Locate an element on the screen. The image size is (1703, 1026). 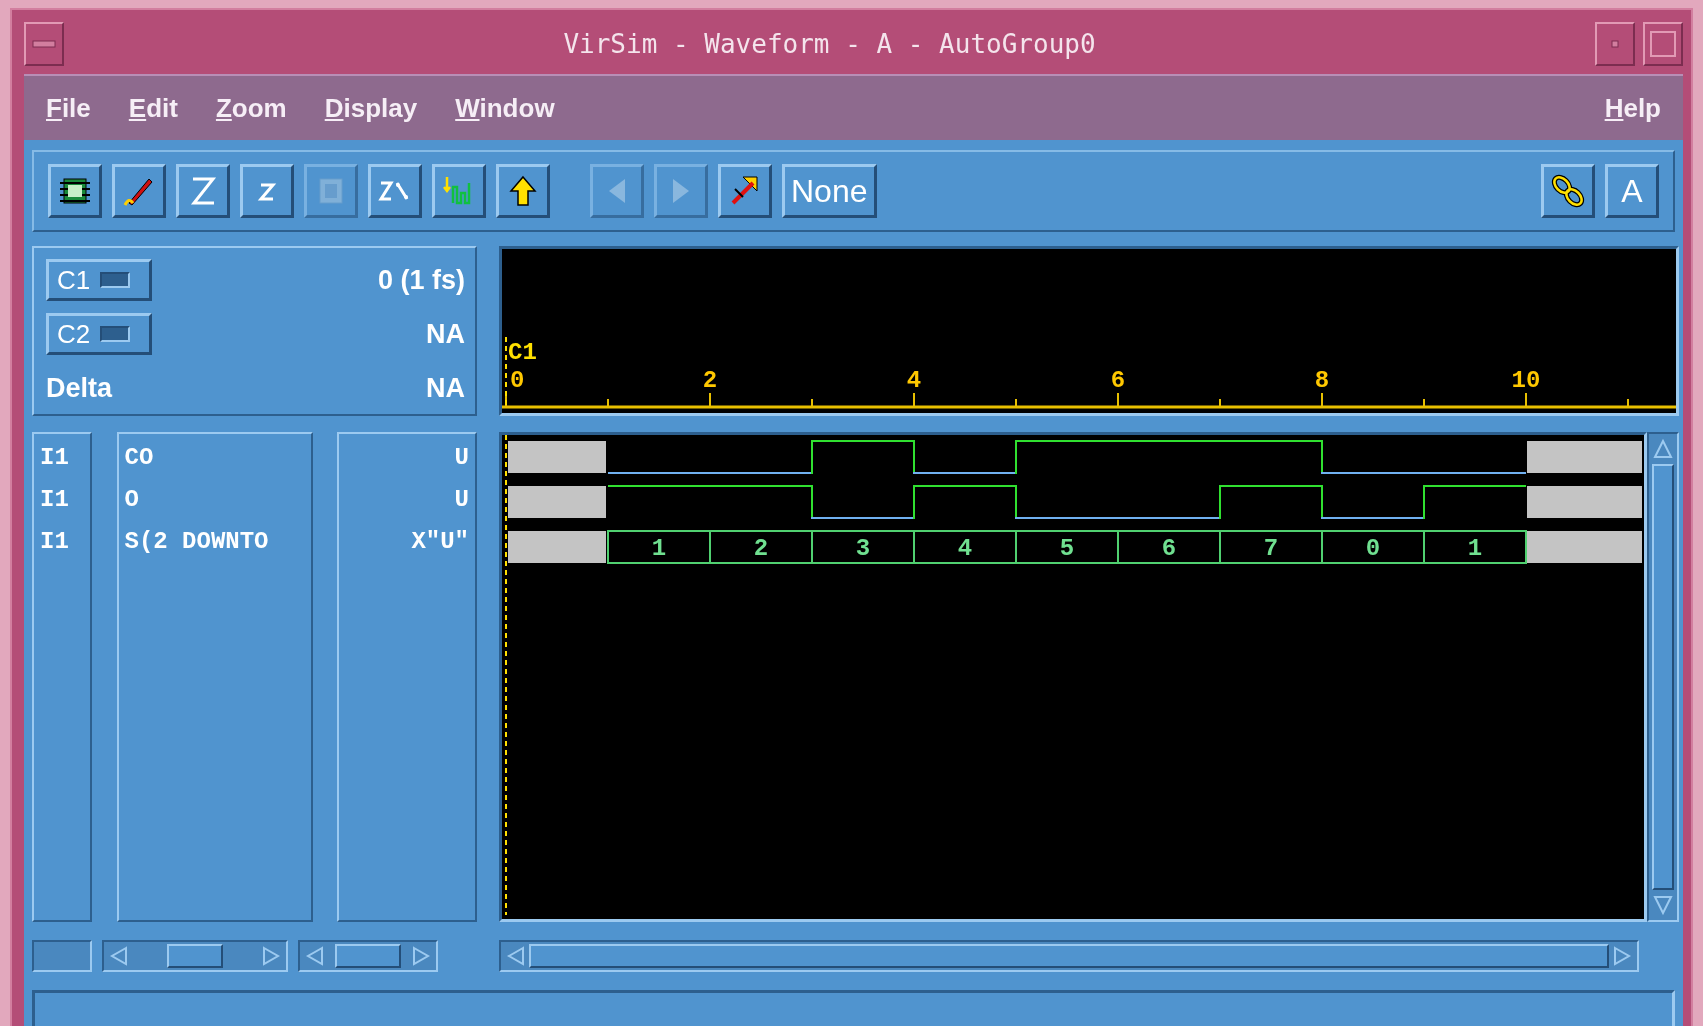
window-menu-button is located at coordinates (44, 44).